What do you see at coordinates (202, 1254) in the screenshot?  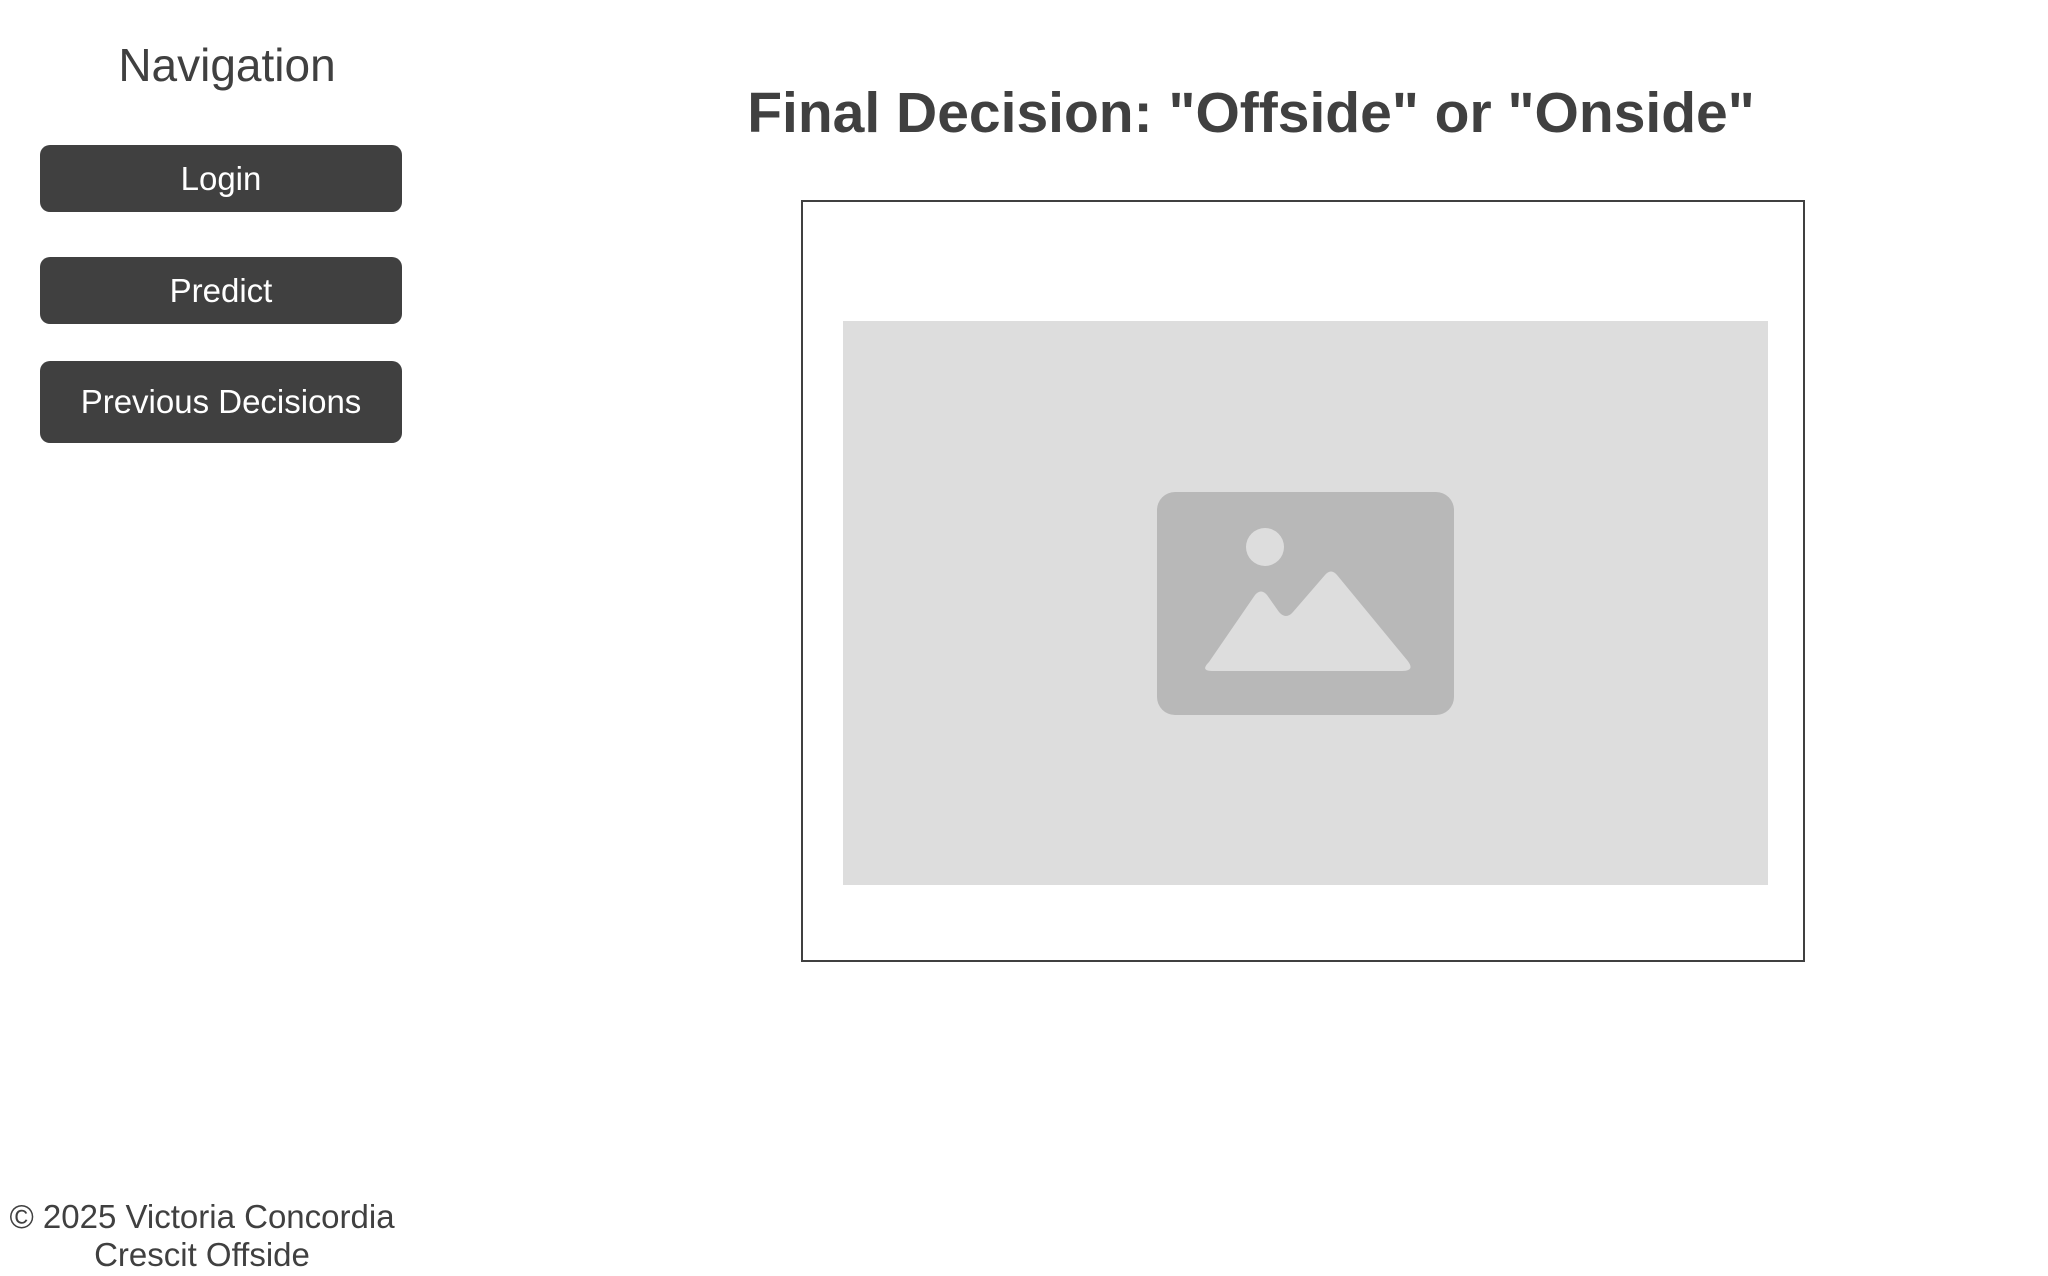 I see `footer-tagline: Crescit Offside` at bounding box center [202, 1254].